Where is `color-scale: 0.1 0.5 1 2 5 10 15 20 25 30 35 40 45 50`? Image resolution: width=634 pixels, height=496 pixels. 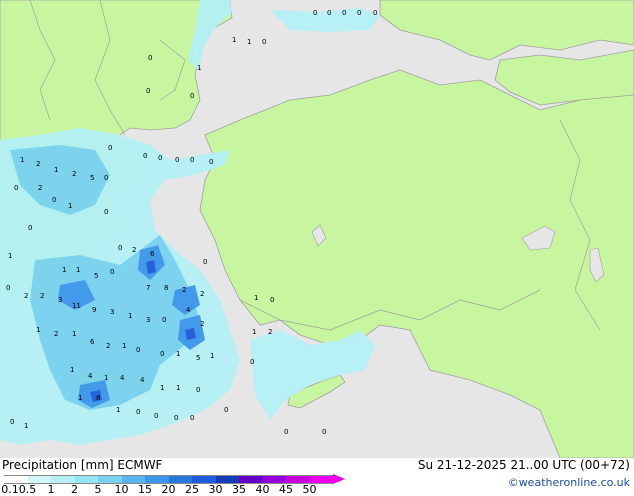
color-scale: 0.1 0.5 1 2 5 10 15 20 25 30 35 40 45 50 is located at coordinates (172, 484).